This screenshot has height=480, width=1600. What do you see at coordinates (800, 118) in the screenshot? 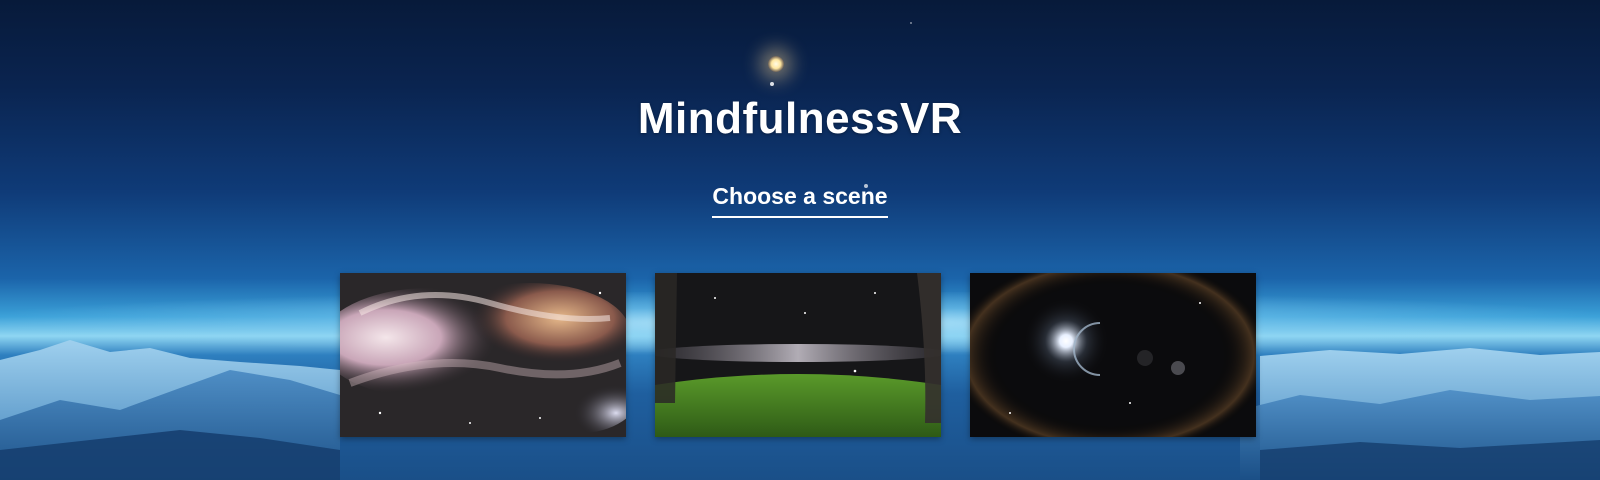
I see `app-title: MindfulnessVR` at bounding box center [800, 118].